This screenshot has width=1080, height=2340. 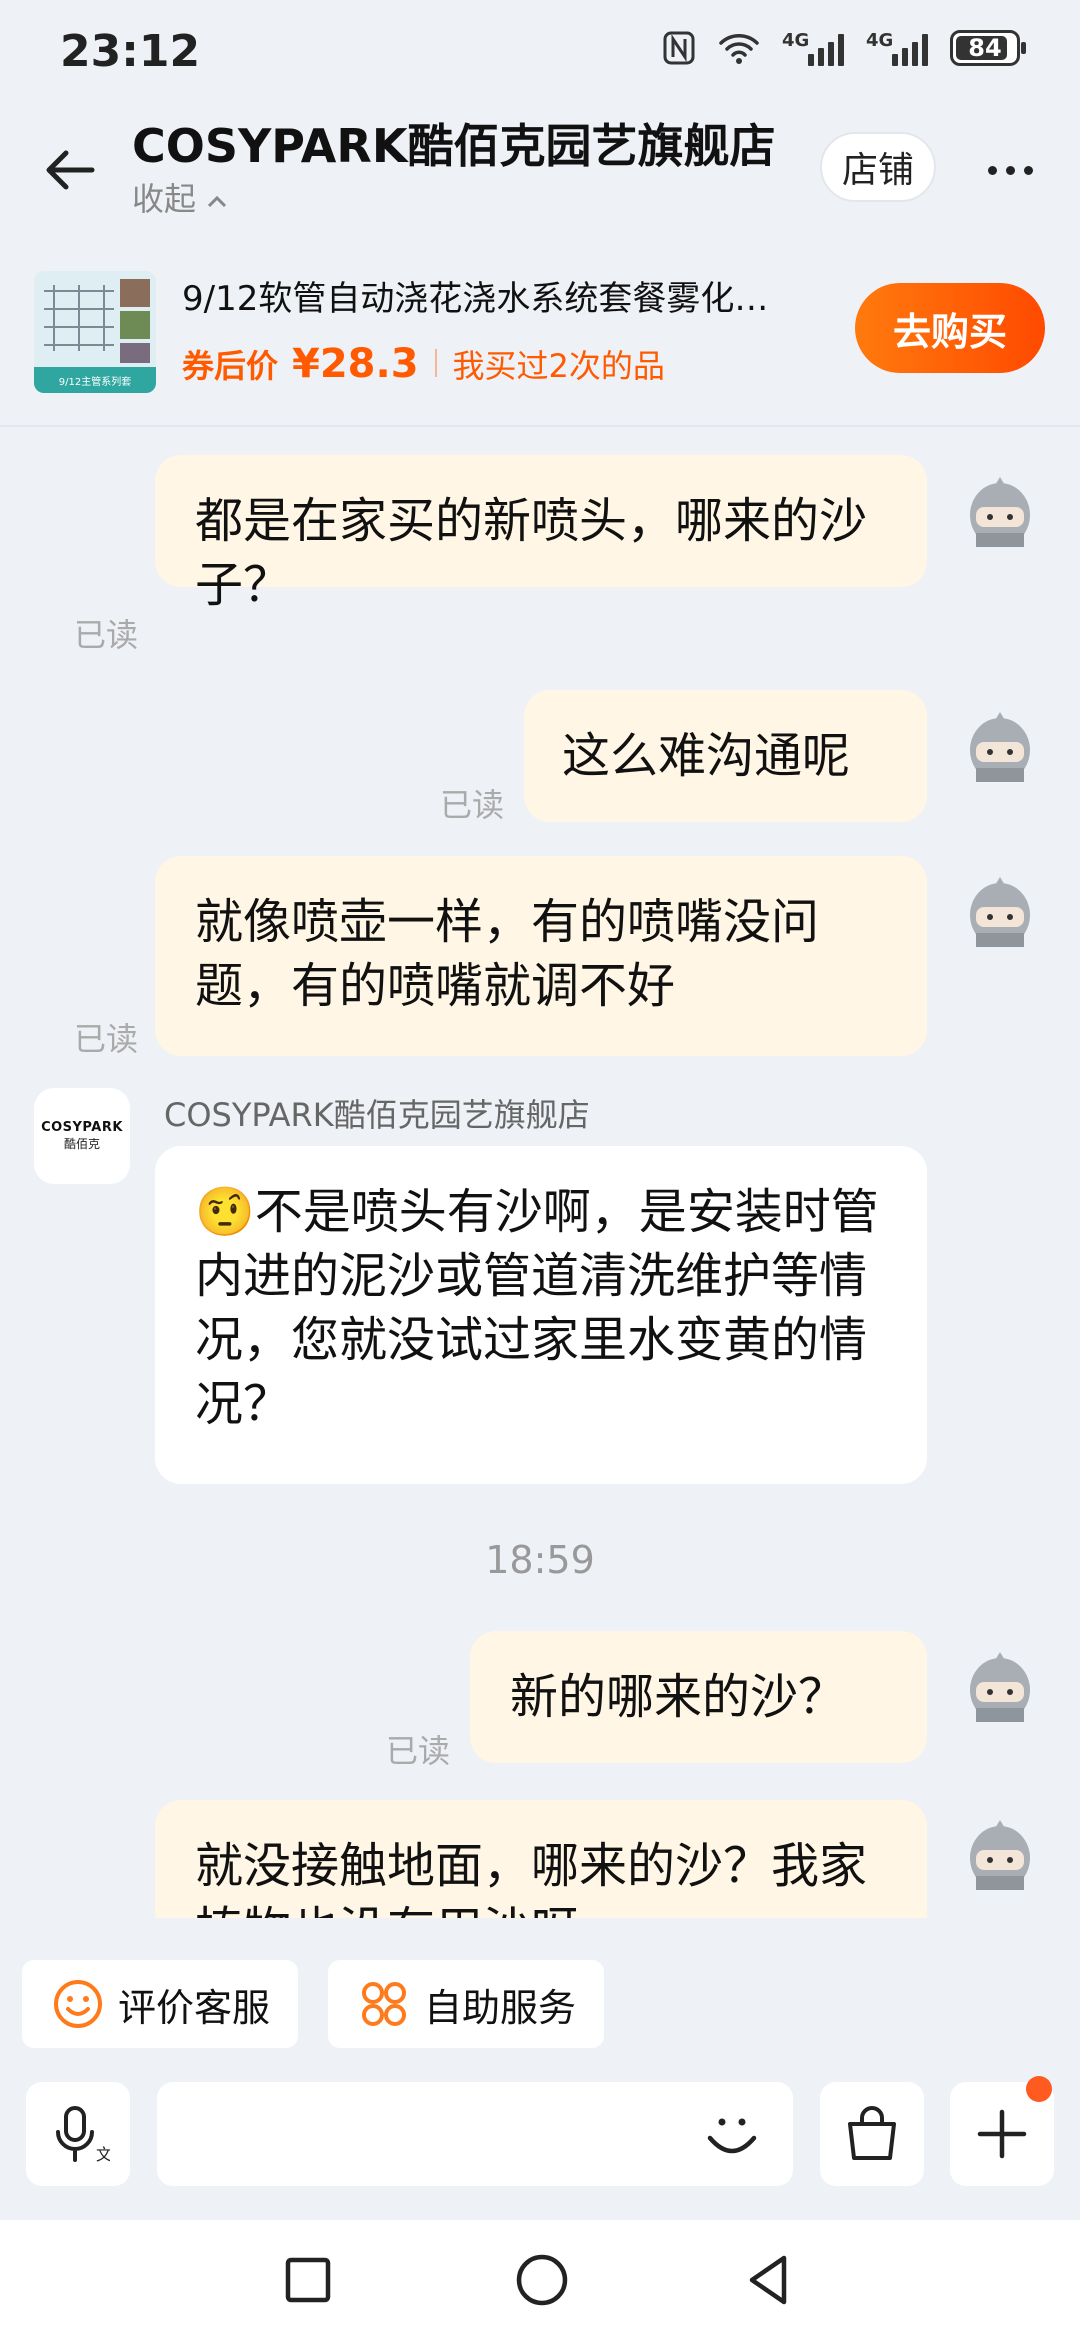 What do you see at coordinates (423, 364) in the screenshot?
I see `price-line: 券后价 ¥28.3 我买过2次的品` at bounding box center [423, 364].